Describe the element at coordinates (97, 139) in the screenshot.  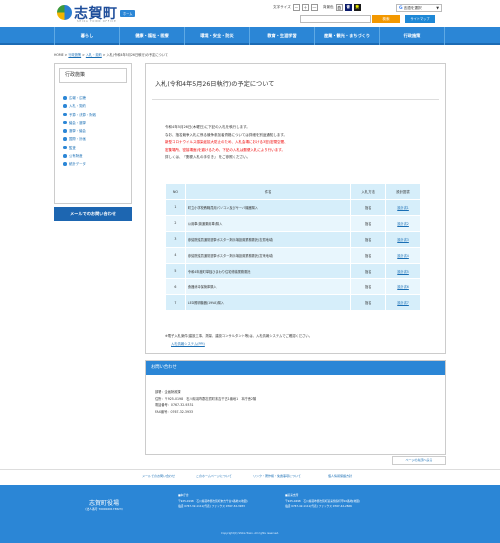
I see `sidebar-item-planning: 国際・計画` at that location.